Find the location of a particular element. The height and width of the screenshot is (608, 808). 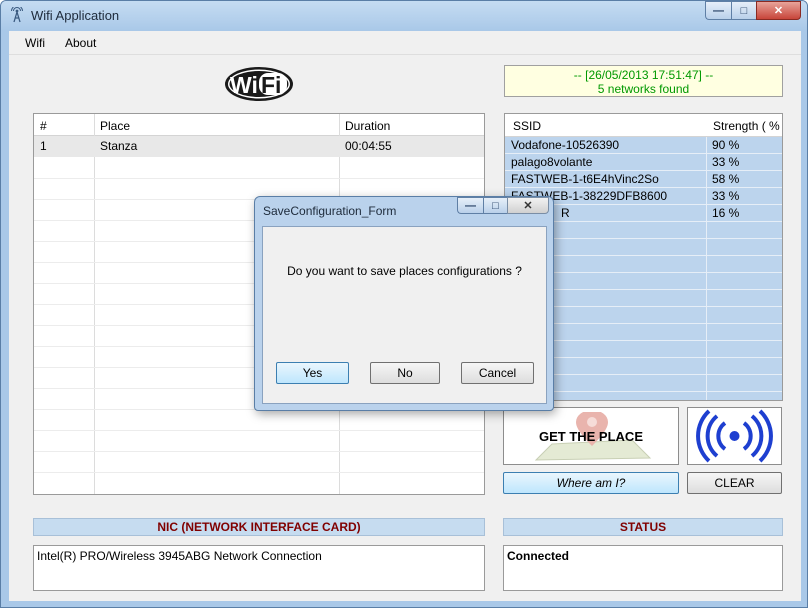

row-ssid: FASTWEB-1-t6E4hVinc2So is located at coordinates (585, 179).